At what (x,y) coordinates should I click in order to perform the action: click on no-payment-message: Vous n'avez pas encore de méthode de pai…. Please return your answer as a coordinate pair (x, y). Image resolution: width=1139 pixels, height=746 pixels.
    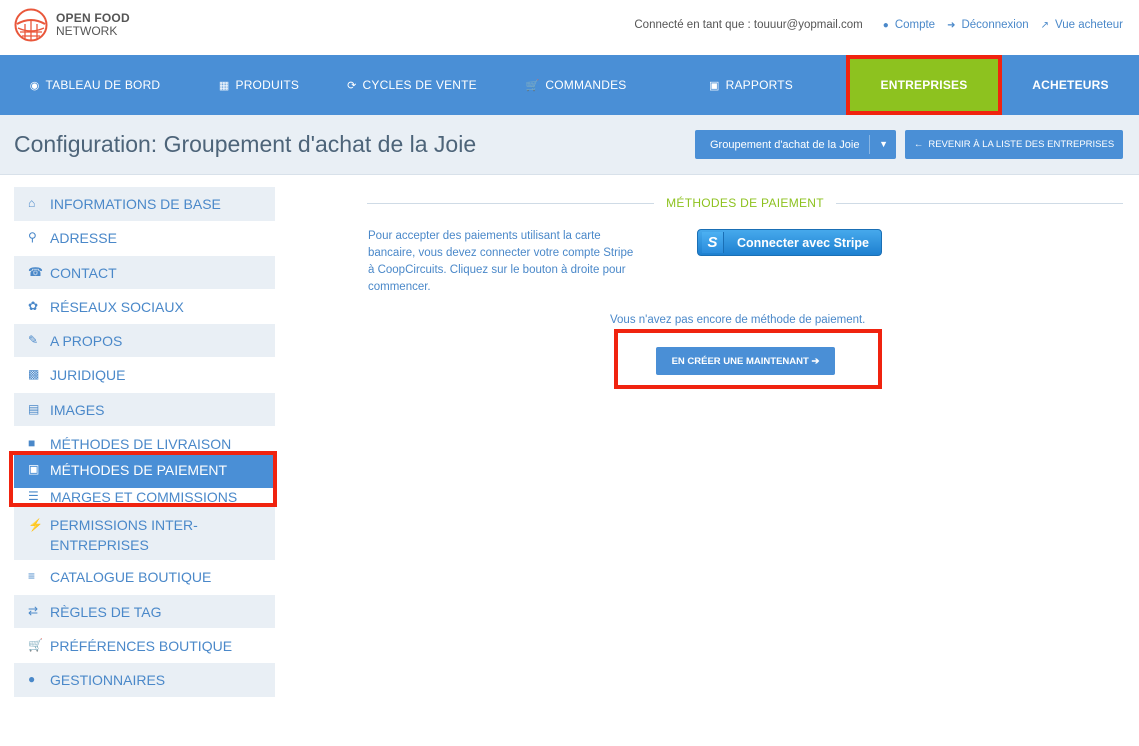
    Looking at the image, I should click on (738, 320).